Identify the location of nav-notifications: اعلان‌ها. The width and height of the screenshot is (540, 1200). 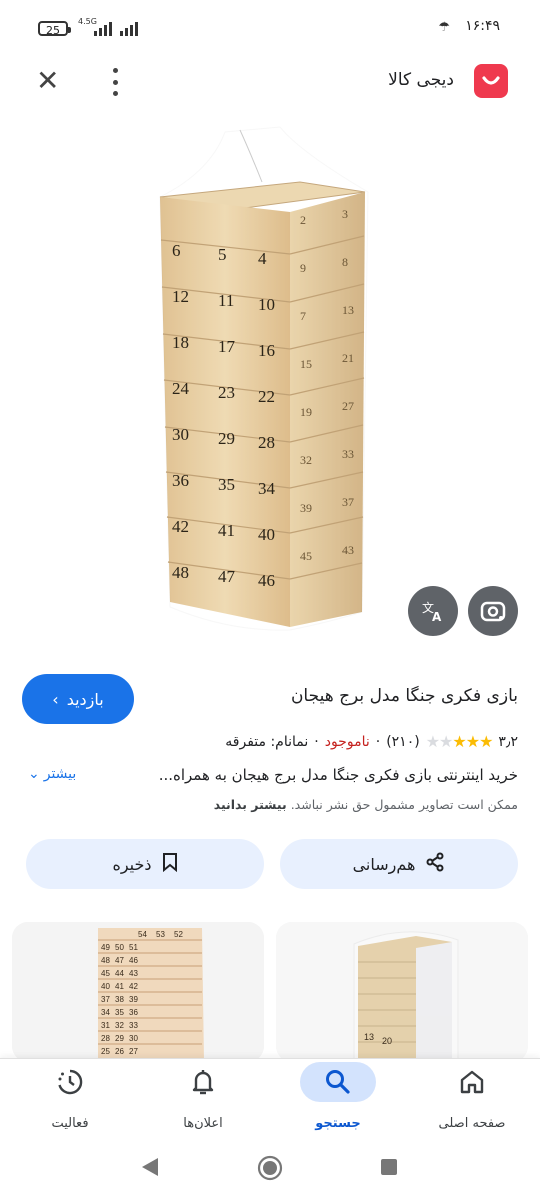
(203, 1098).